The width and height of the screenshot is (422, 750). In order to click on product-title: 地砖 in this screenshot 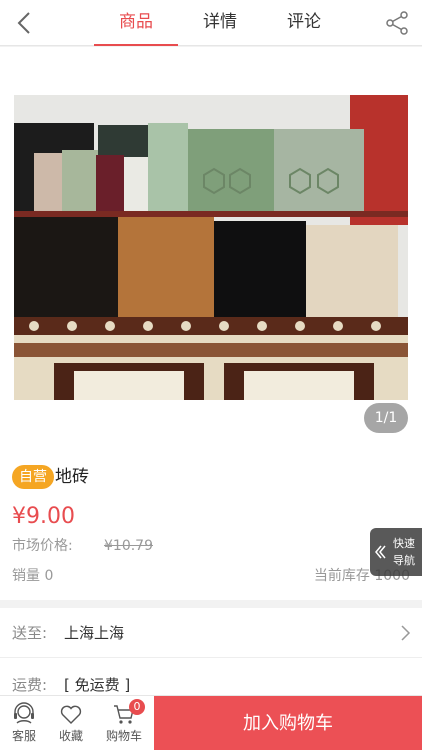, I will do `click(72, 477)`.